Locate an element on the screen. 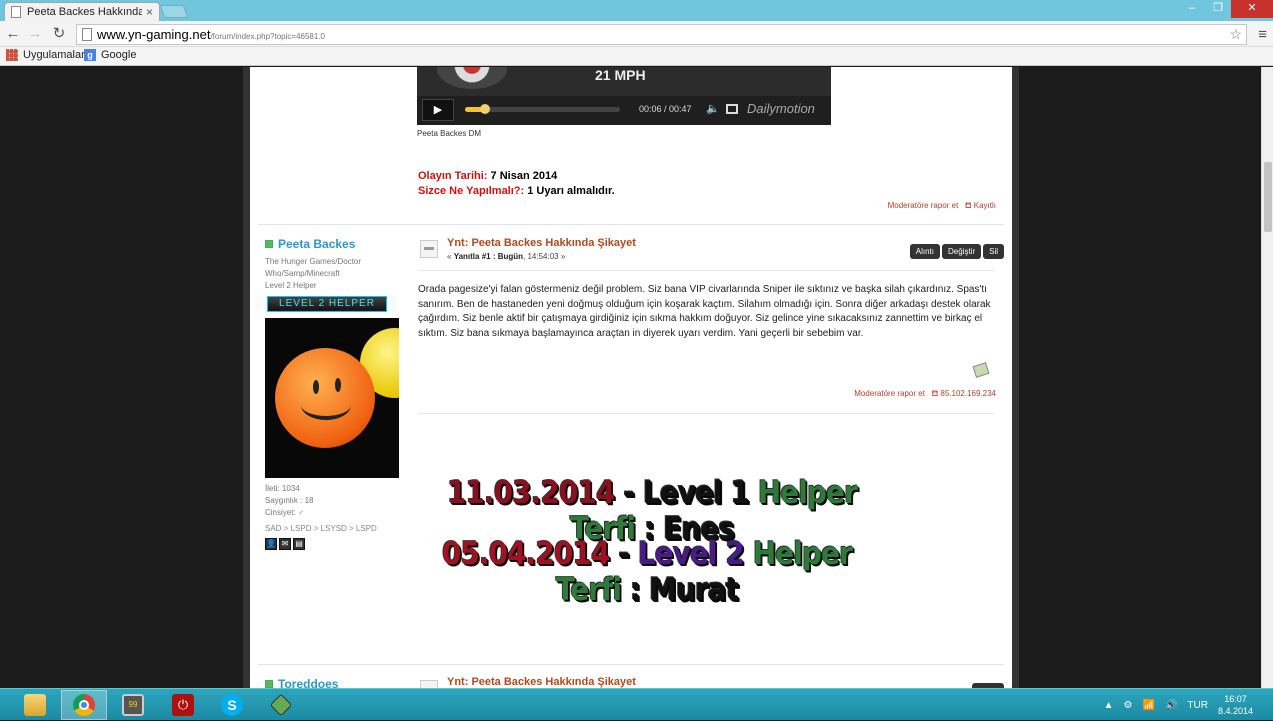  minimize-icon: – is located at coordinates (1192, 9).